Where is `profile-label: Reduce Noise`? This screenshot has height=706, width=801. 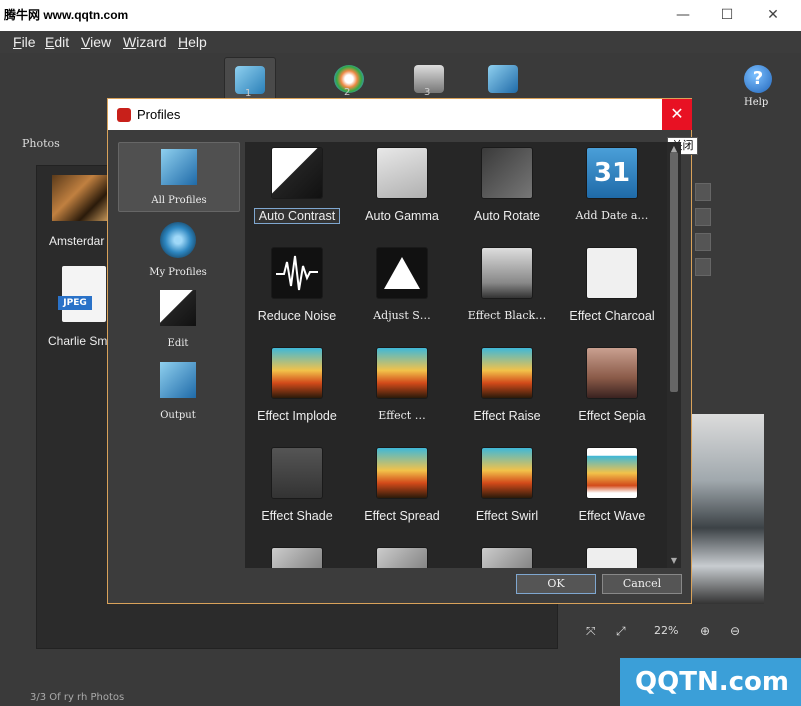
profile-label: Reduce Noise is located at coordinates (297, 316).